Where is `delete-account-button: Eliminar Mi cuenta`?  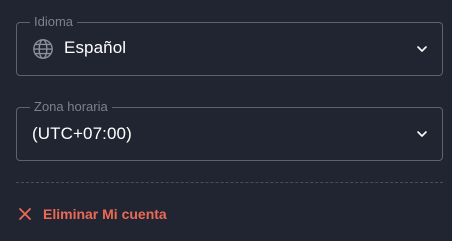
delete-account-button: Eliminar Mi cuenta is located at coordinates (91, 214).